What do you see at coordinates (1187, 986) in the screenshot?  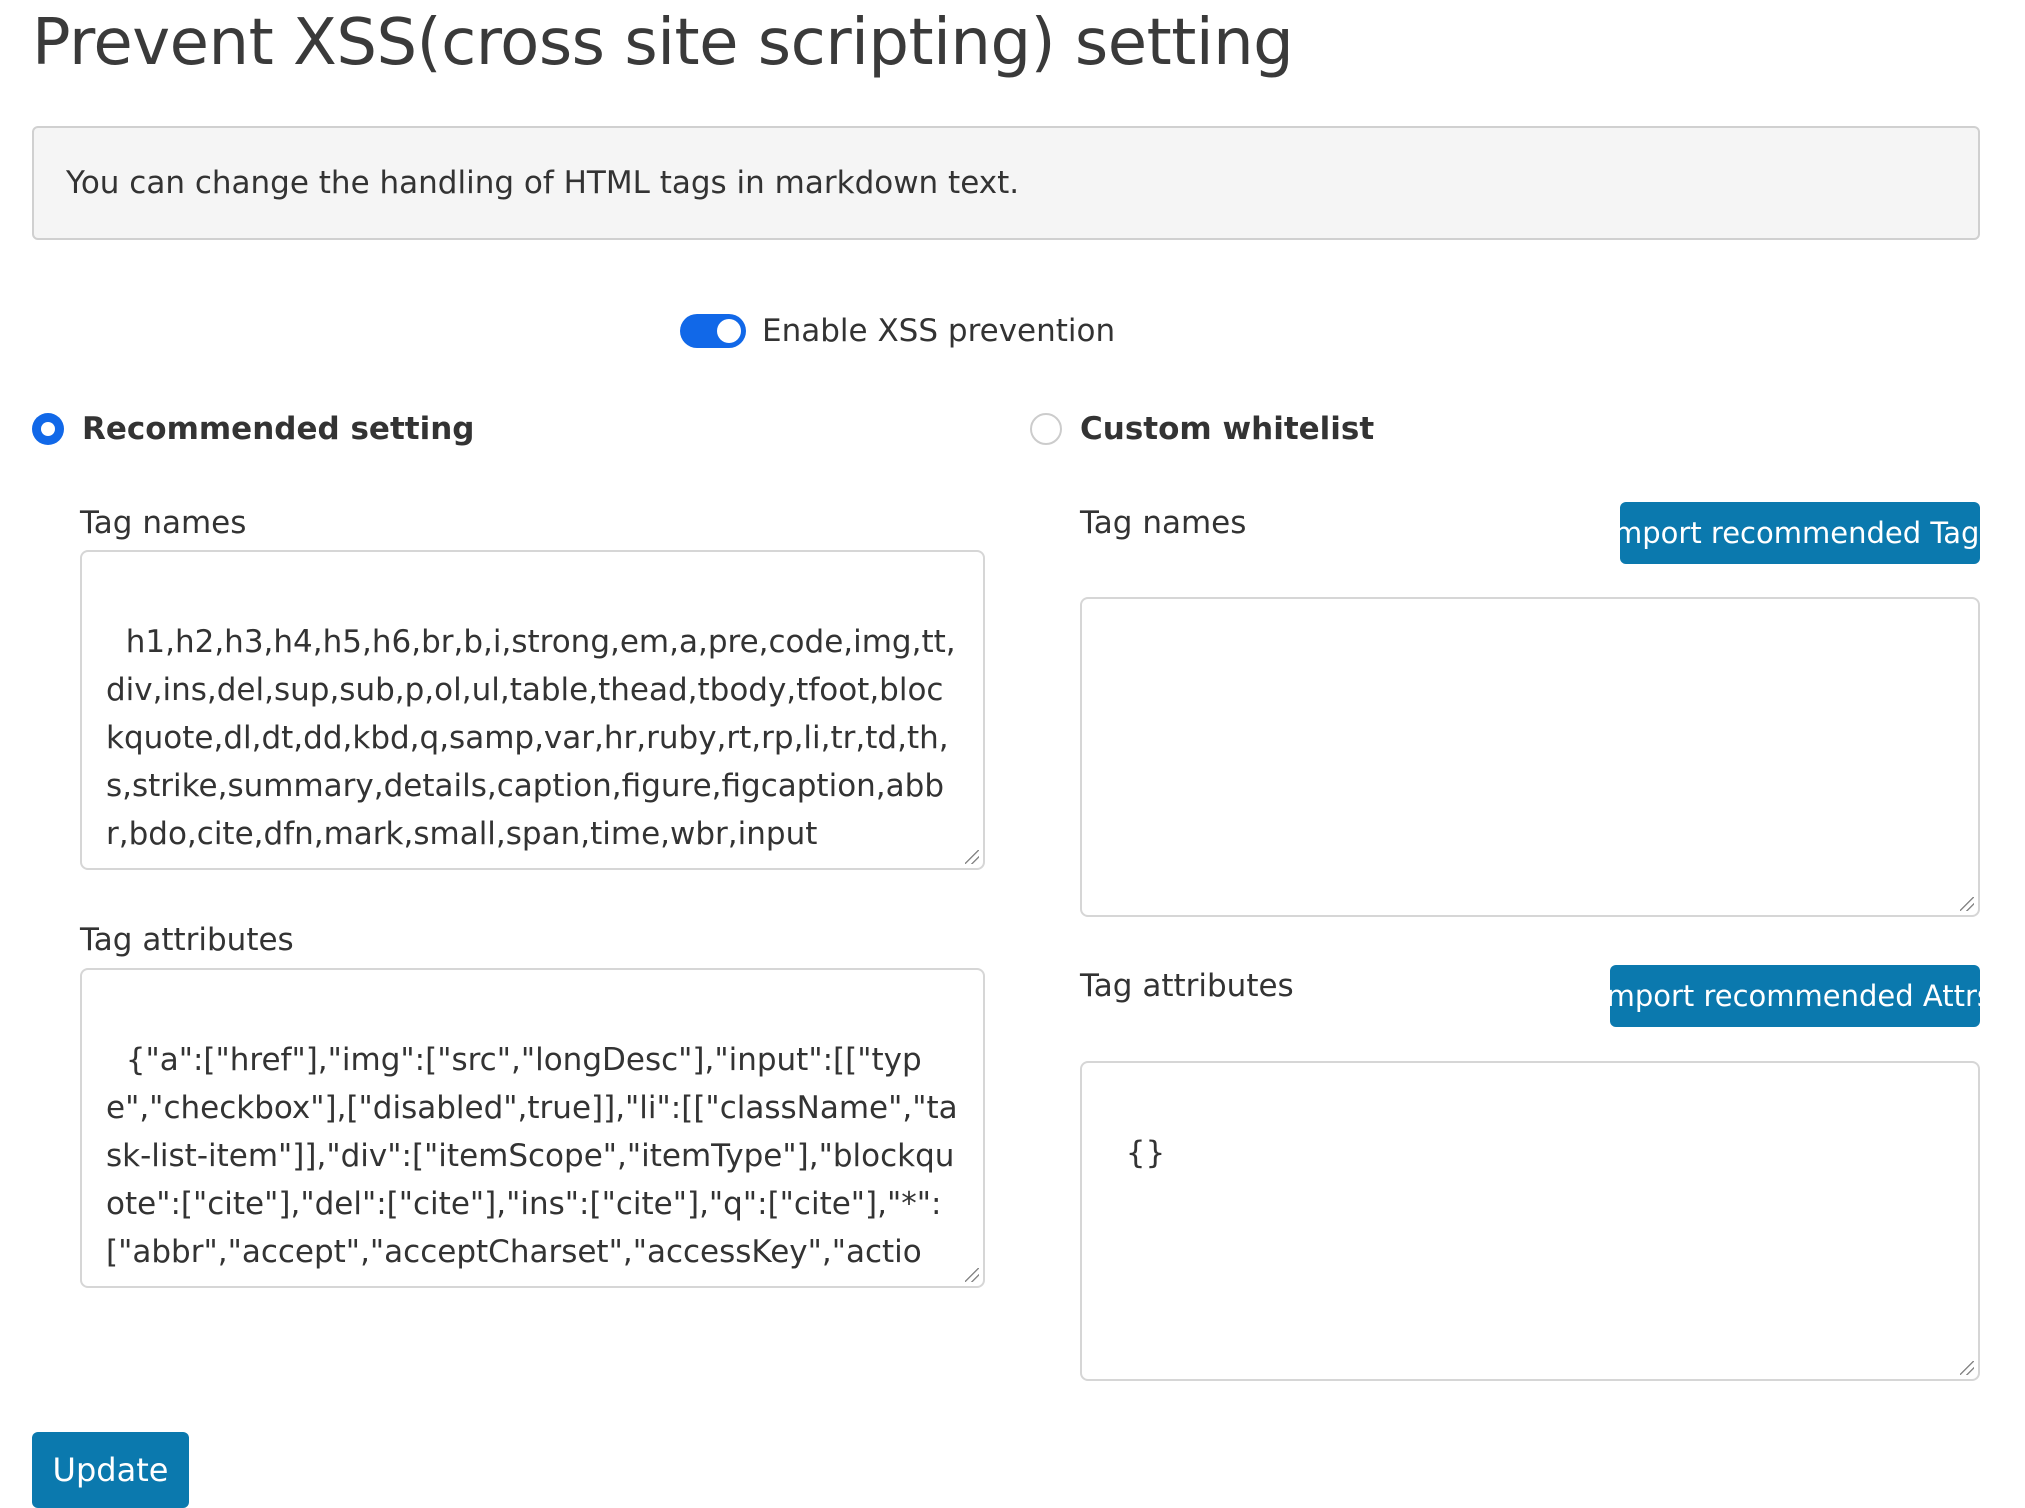 I see `custom-tag-attributes-label: Tag attributes` at bounding box center [1187, 986].